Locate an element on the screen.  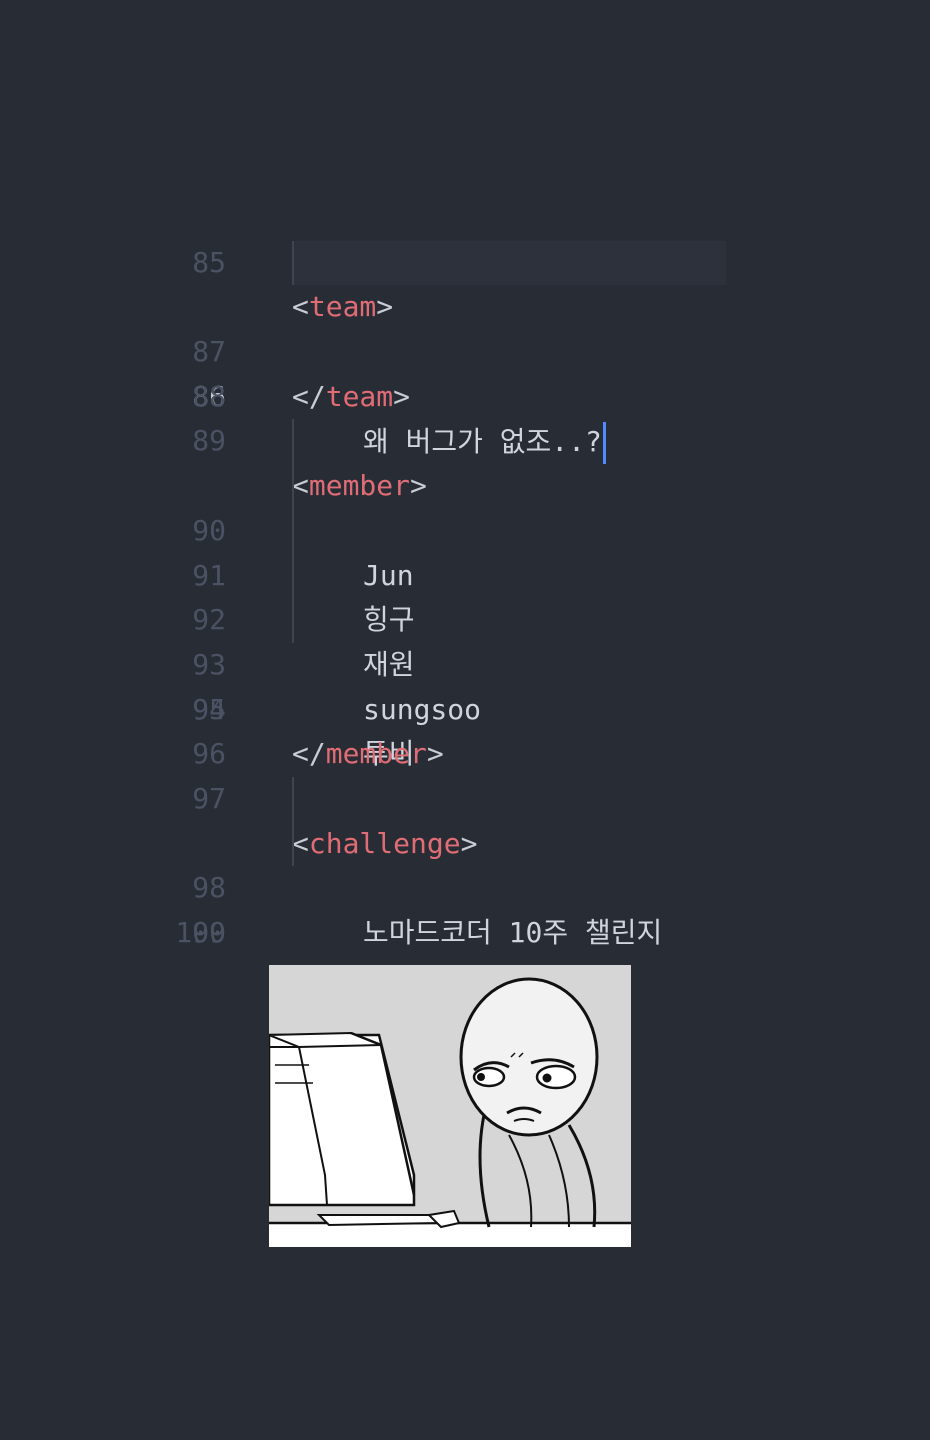
code-line-91: 91 힝구 is located at coordinates (465, 550).